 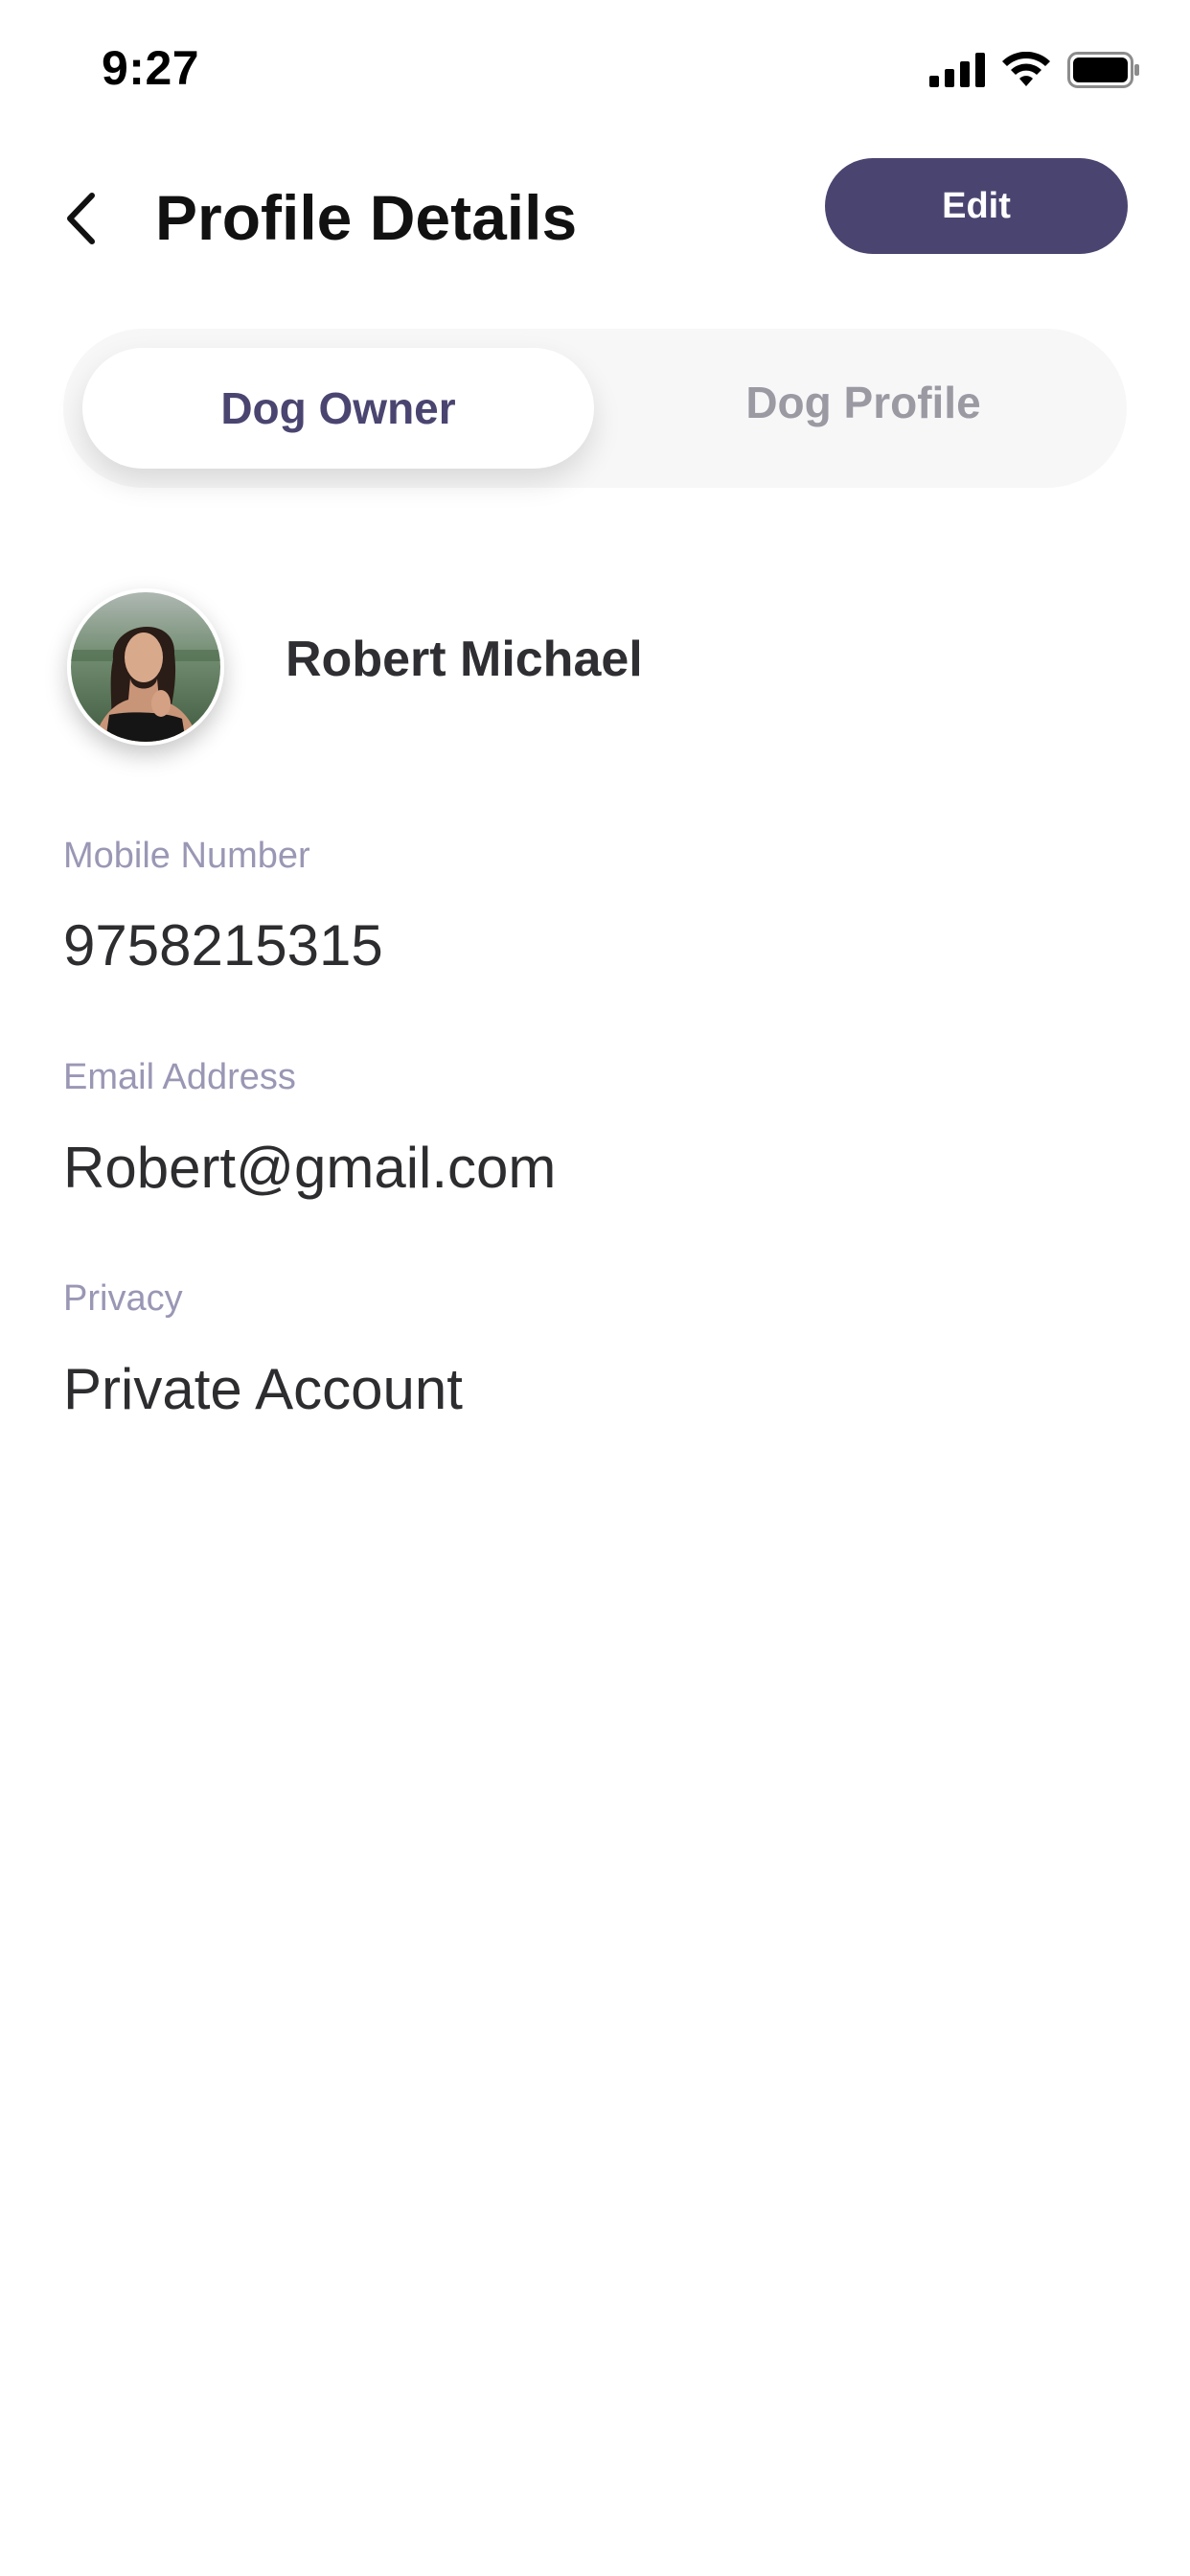 What do you see at coordinates (1103, 70) in the screenshot?
I see `battery-icon` at bounding box center [1103, 70].